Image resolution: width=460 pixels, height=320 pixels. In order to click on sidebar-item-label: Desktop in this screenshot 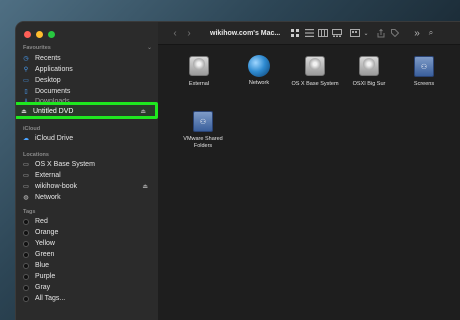, I will do `click(48, 80)`.